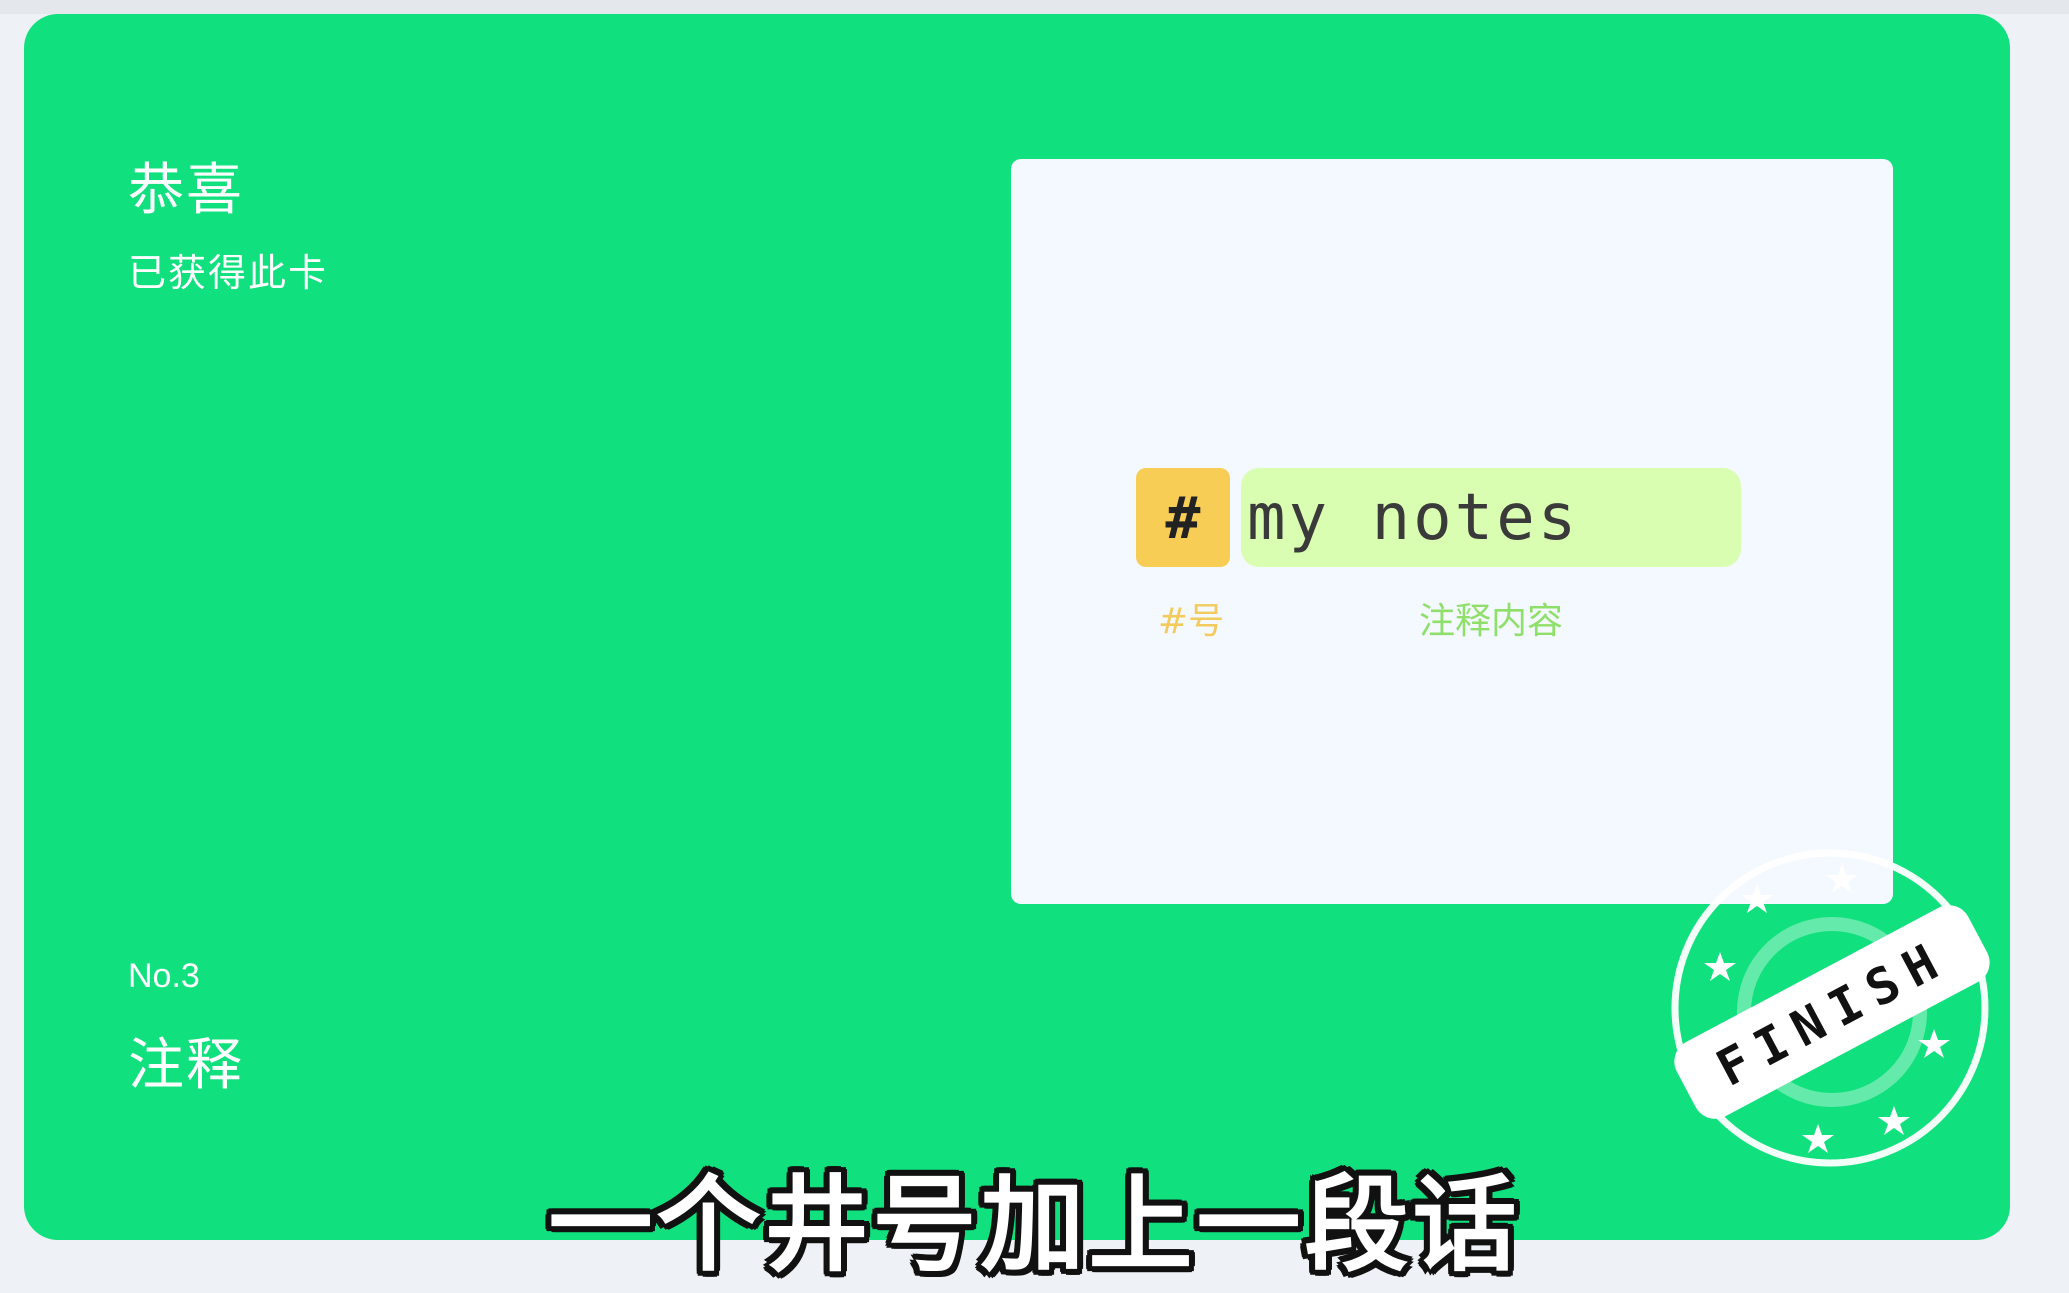  I want to click on video-subtitle: 一个井号加上一段话, so click(1034, 1225).